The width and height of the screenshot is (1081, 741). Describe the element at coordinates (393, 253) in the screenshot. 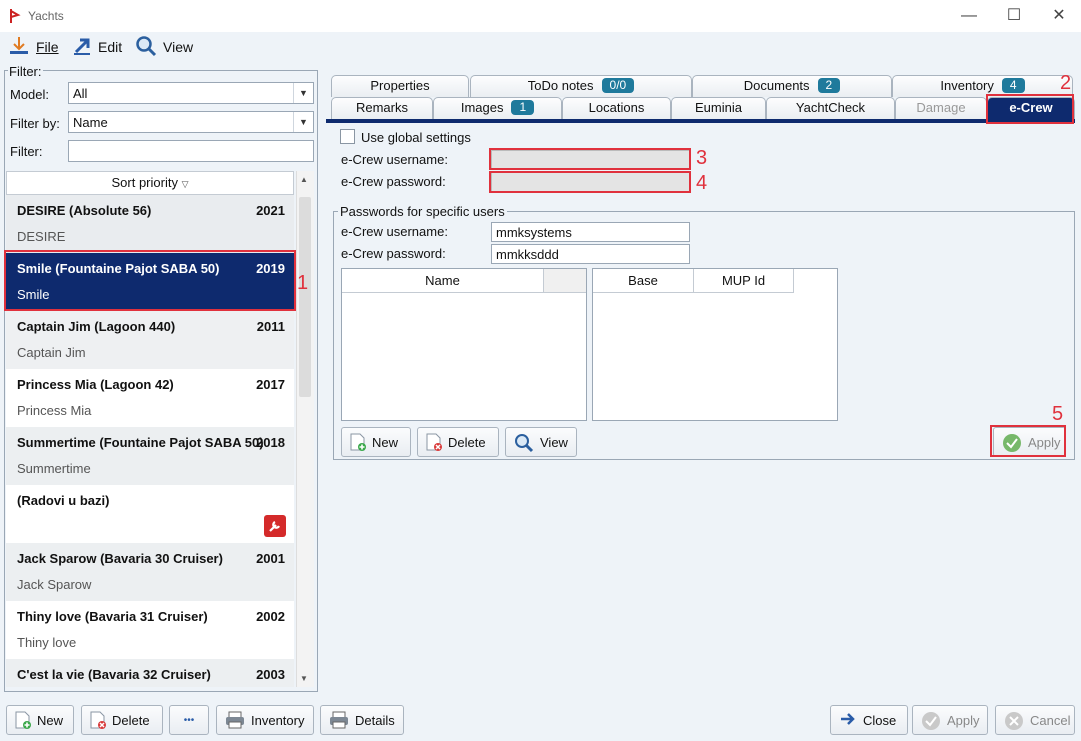

I see `specific-password-label: e-Crew password:` at that location.